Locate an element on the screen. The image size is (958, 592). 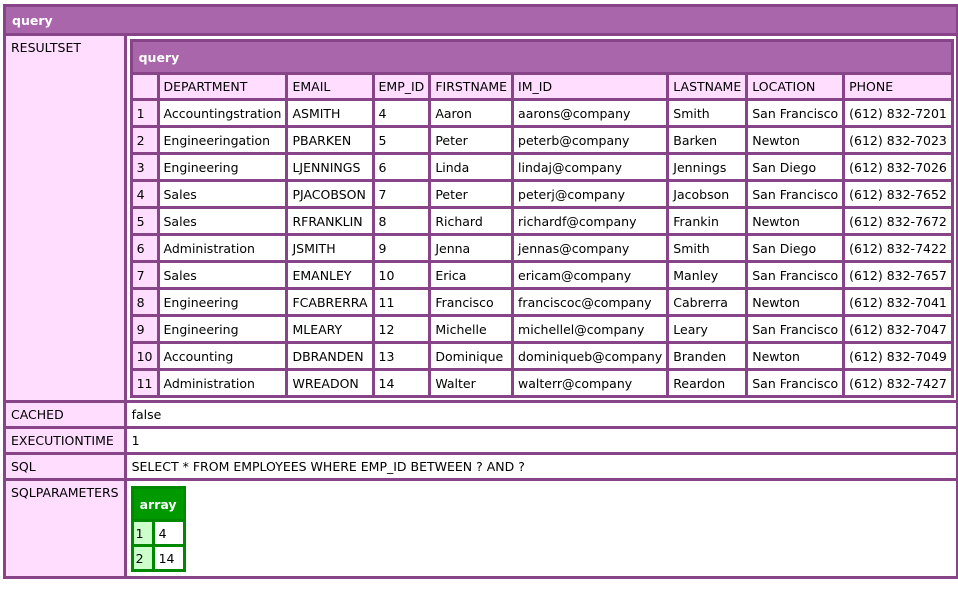
cell-email: WREADON is located at coordinates (330, 383).